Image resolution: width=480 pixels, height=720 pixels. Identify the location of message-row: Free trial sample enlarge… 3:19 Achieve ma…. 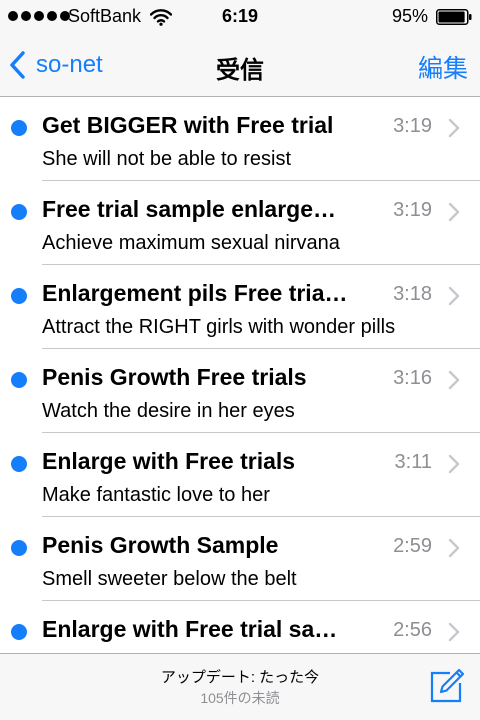
(240, 223).